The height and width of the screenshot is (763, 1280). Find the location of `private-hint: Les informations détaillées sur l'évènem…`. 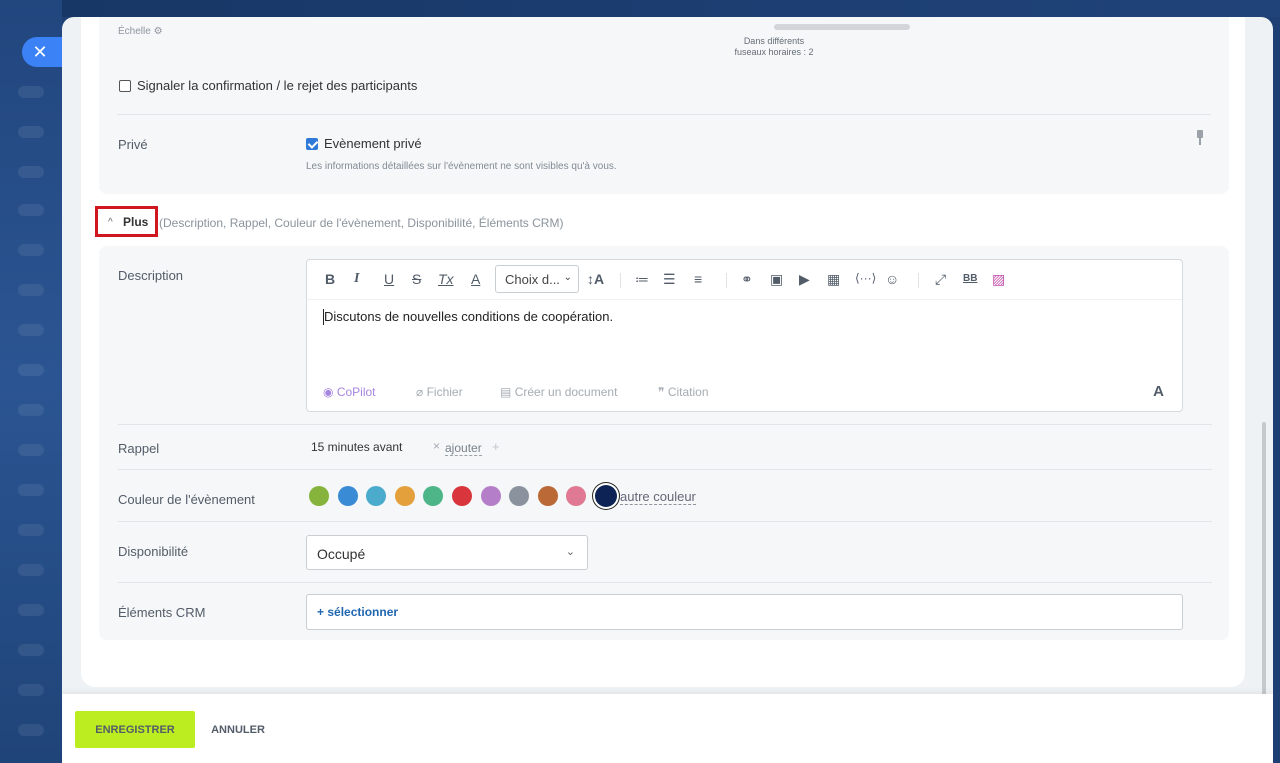

private-hint: Les informations détaillées sur l'évènem… is located at coordinates (461, 166).